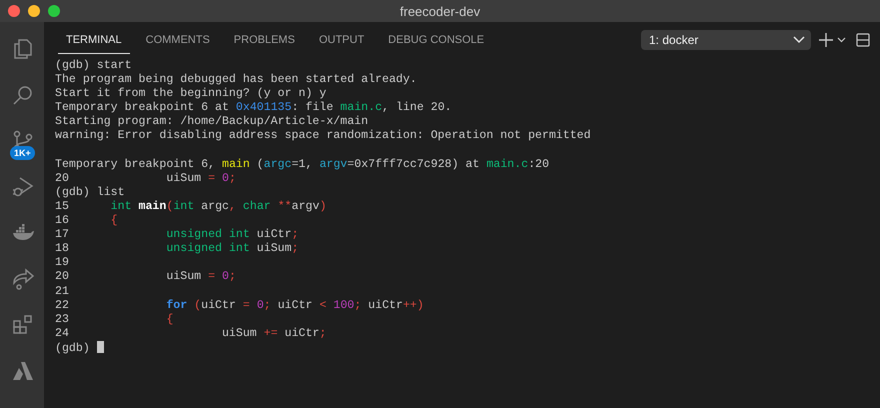  I want to click on maximize-icon, so click(54, 11).